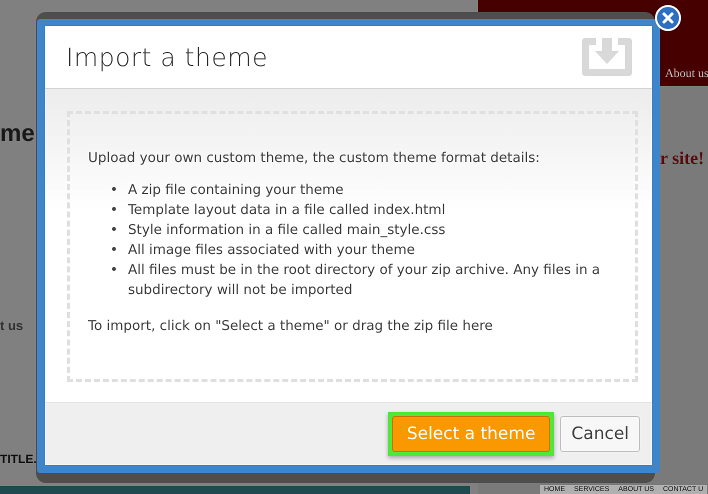  I want to click on download-icon, so click(607, 57).